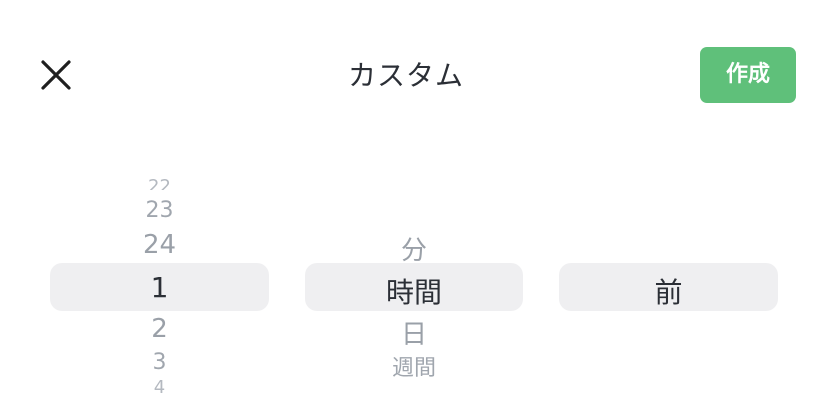  I want to click on amount-option: 4, so click(159, 386).